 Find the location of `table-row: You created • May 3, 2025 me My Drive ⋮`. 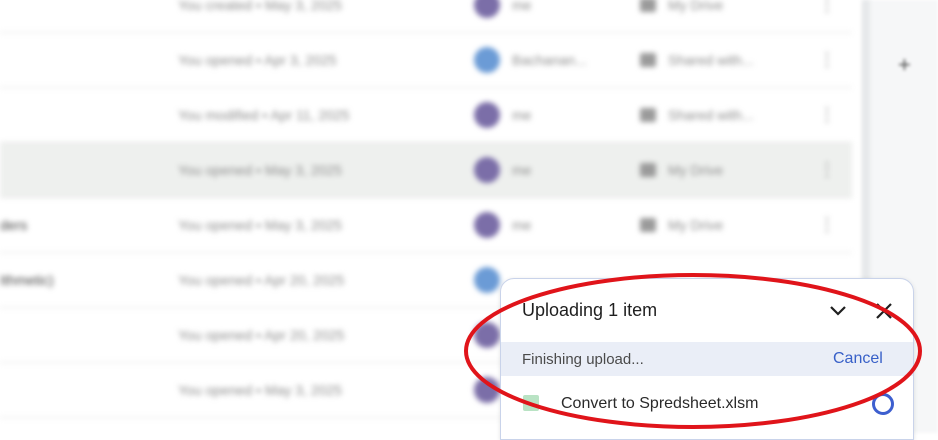

table-row: You created • May 3, 2025 me My Drive ⋮ is located at coordinates (426, 16).